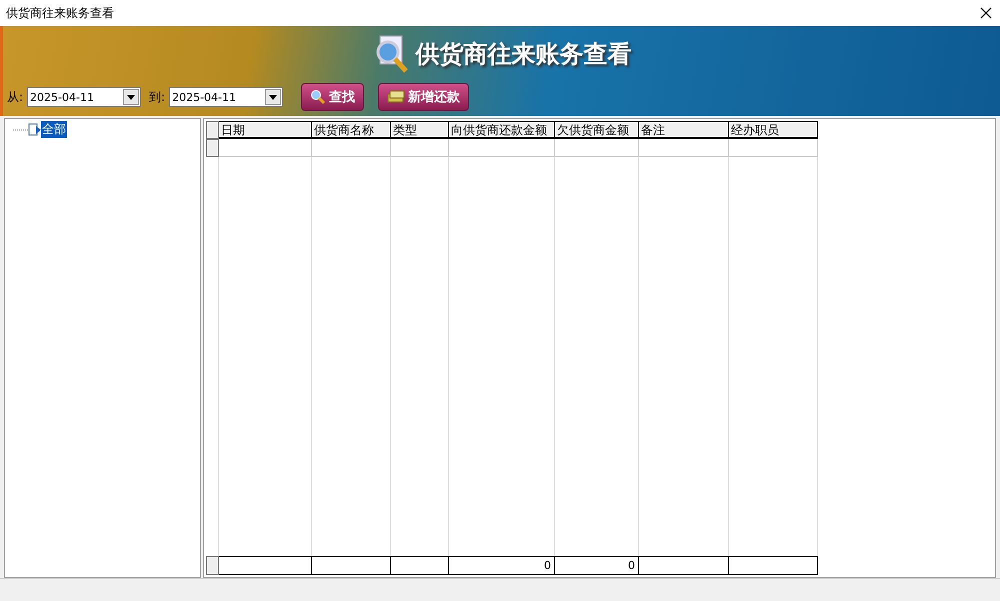 Image resolution: width=1000 pixels, height=601 pixels. Describe the element at coordinates (420, 130) in the screenshot. I see `column-header: 类型` at that location.